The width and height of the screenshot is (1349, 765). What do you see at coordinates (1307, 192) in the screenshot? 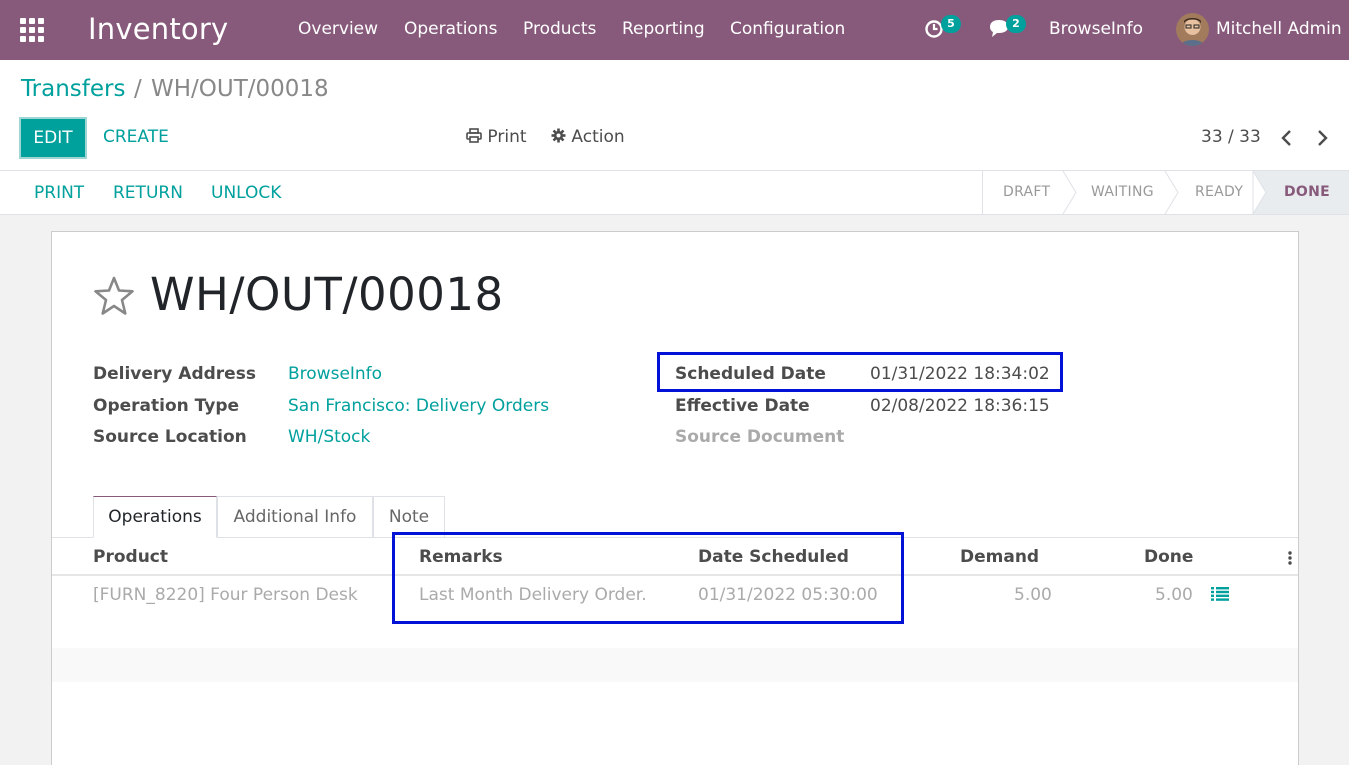
I see `stage-done: DONE` at bounding box center [1307, 192].